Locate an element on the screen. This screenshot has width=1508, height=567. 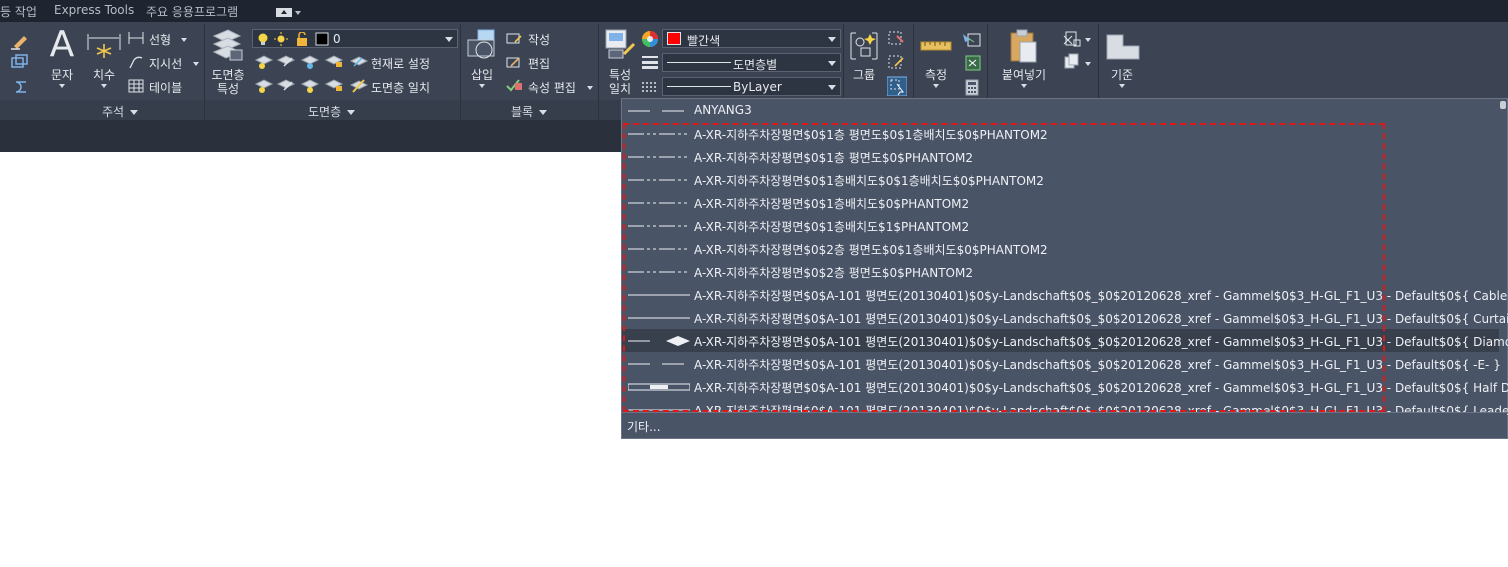
create-block-button: 작성 is located at coordinates (539, 39).